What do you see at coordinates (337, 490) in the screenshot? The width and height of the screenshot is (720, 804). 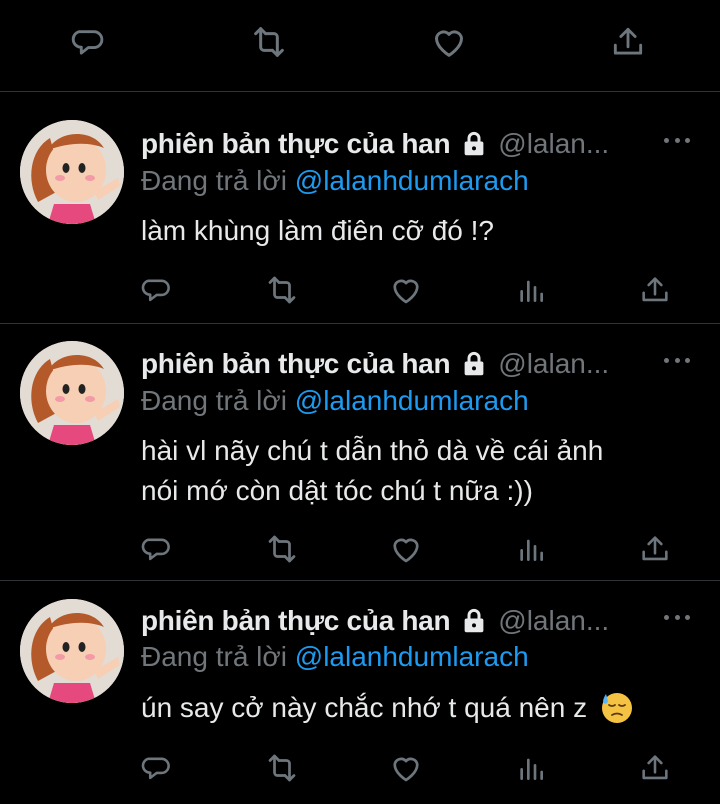 I see `tweet-text-line: nói mớ còn dật tóc chú t nữa :))` at bounding box center [337, 490].